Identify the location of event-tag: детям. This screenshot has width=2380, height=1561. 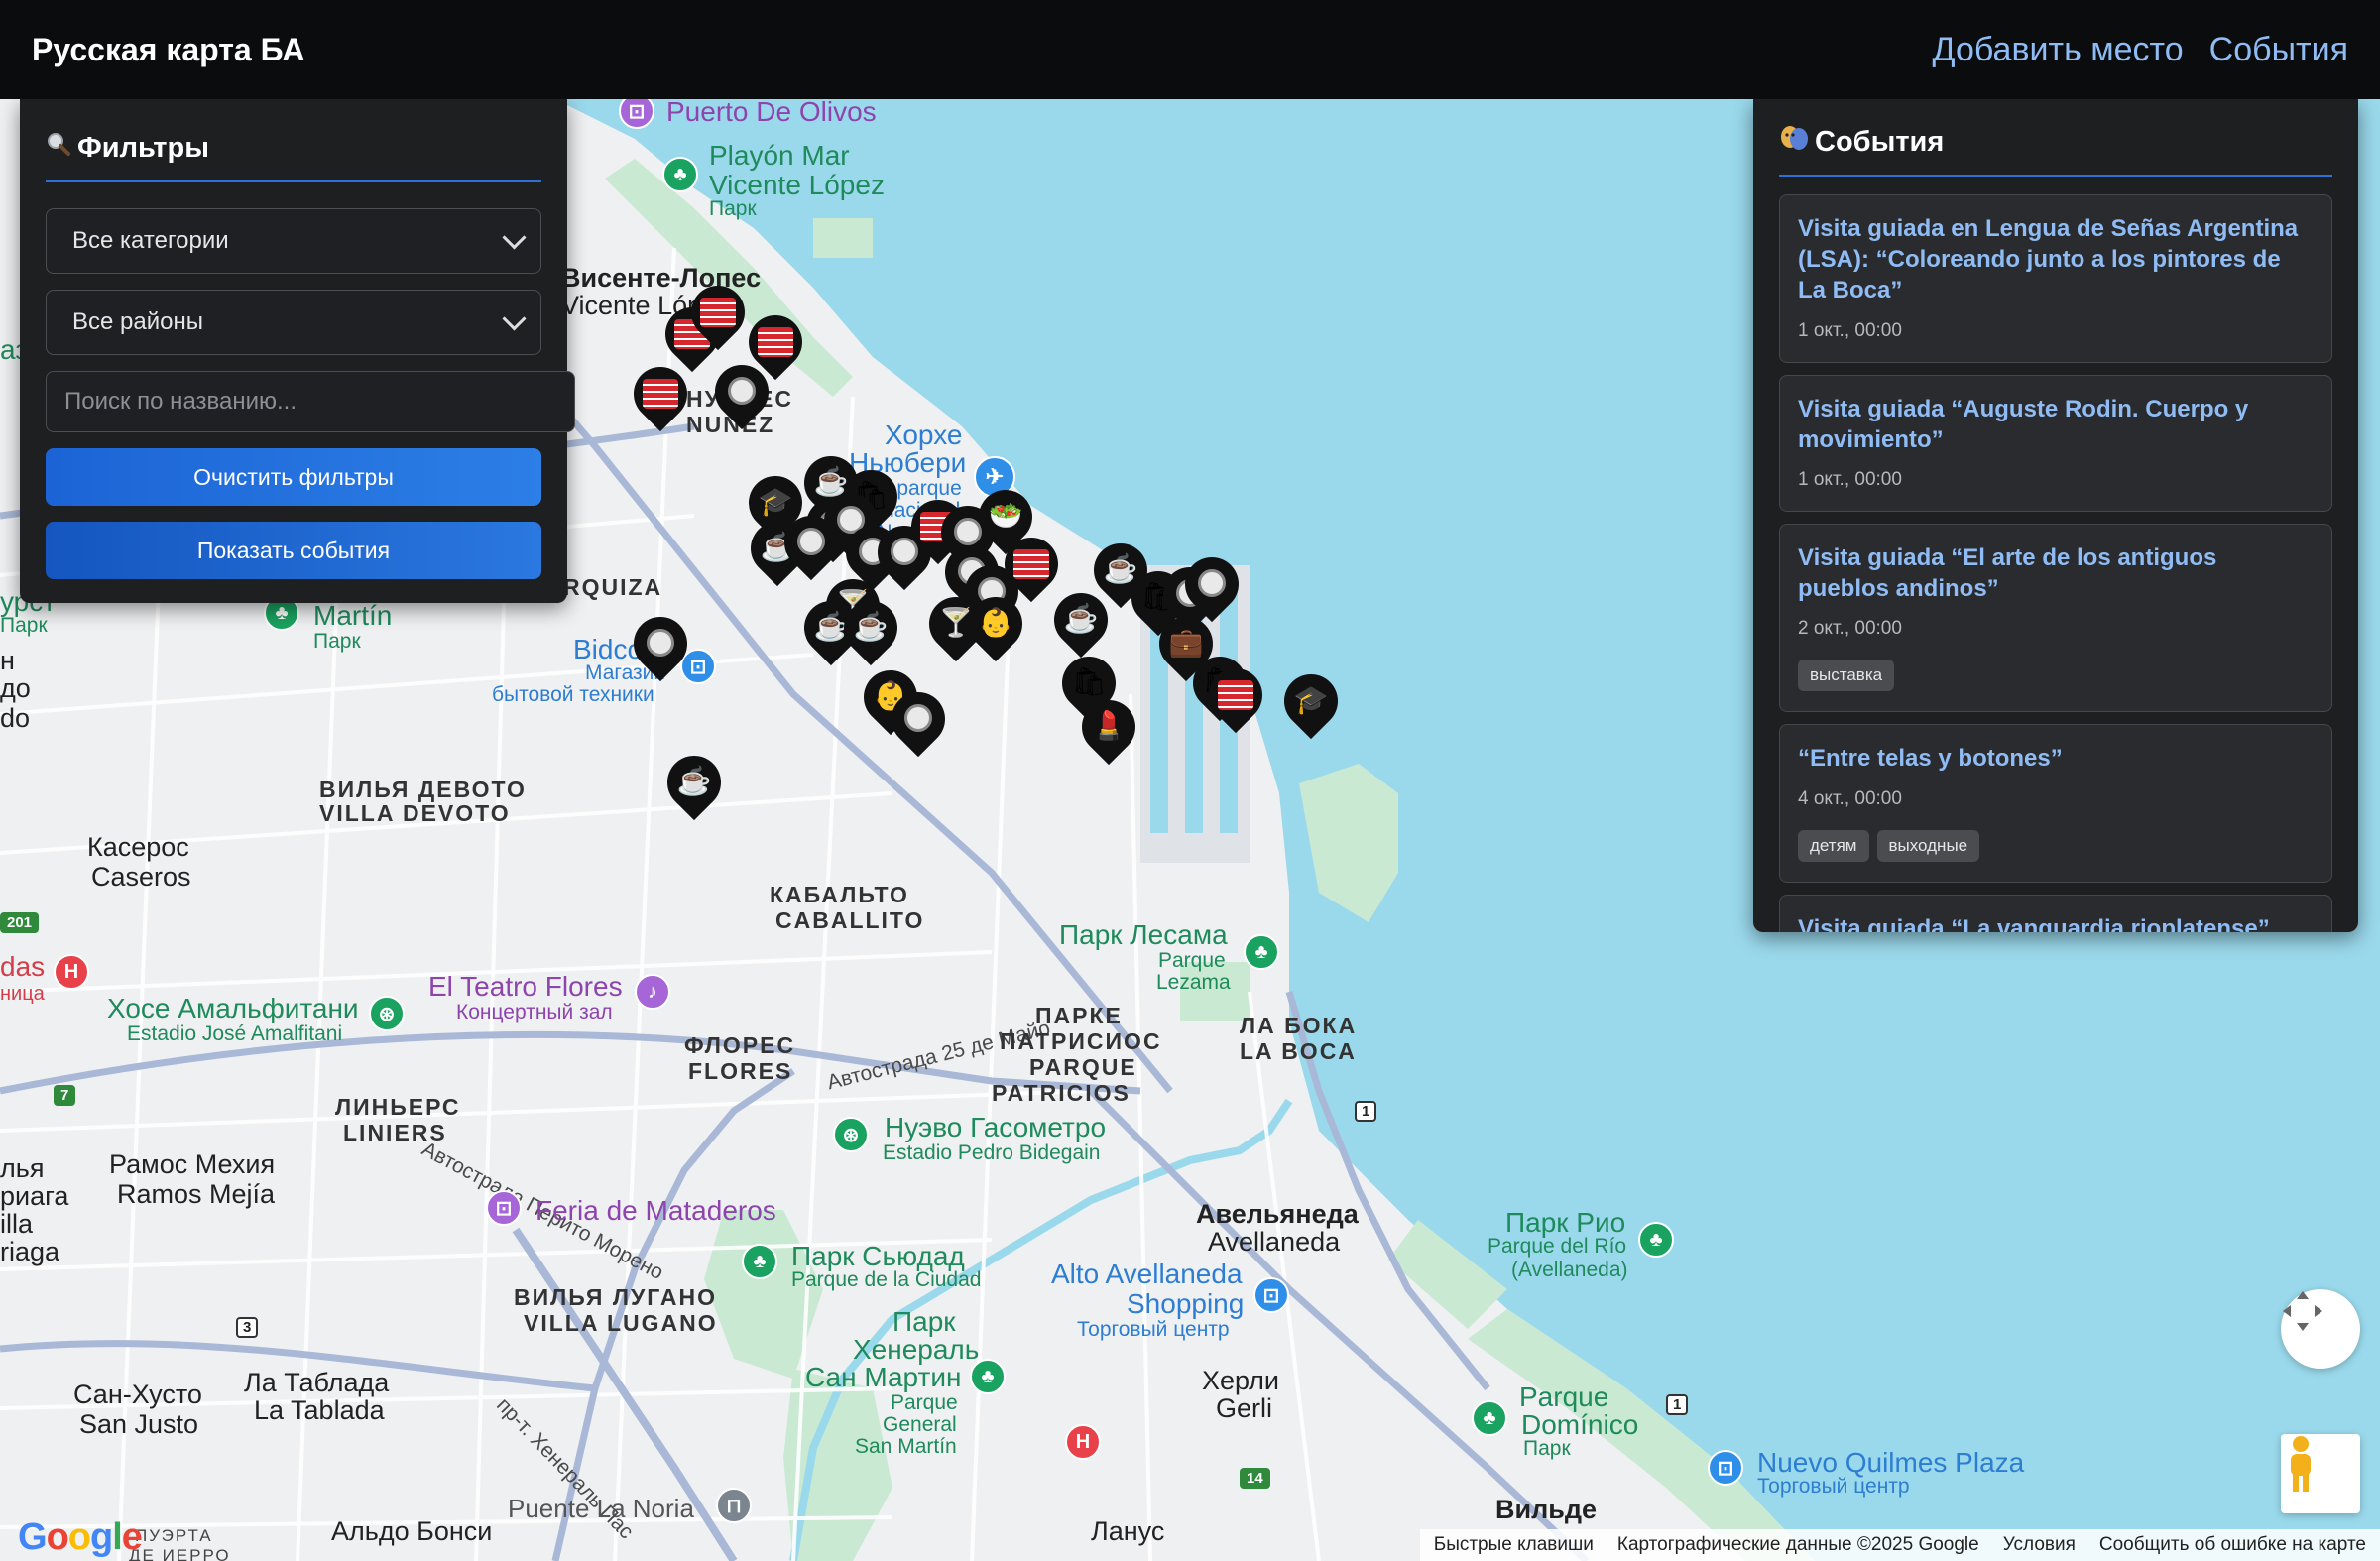
(1833, 845).